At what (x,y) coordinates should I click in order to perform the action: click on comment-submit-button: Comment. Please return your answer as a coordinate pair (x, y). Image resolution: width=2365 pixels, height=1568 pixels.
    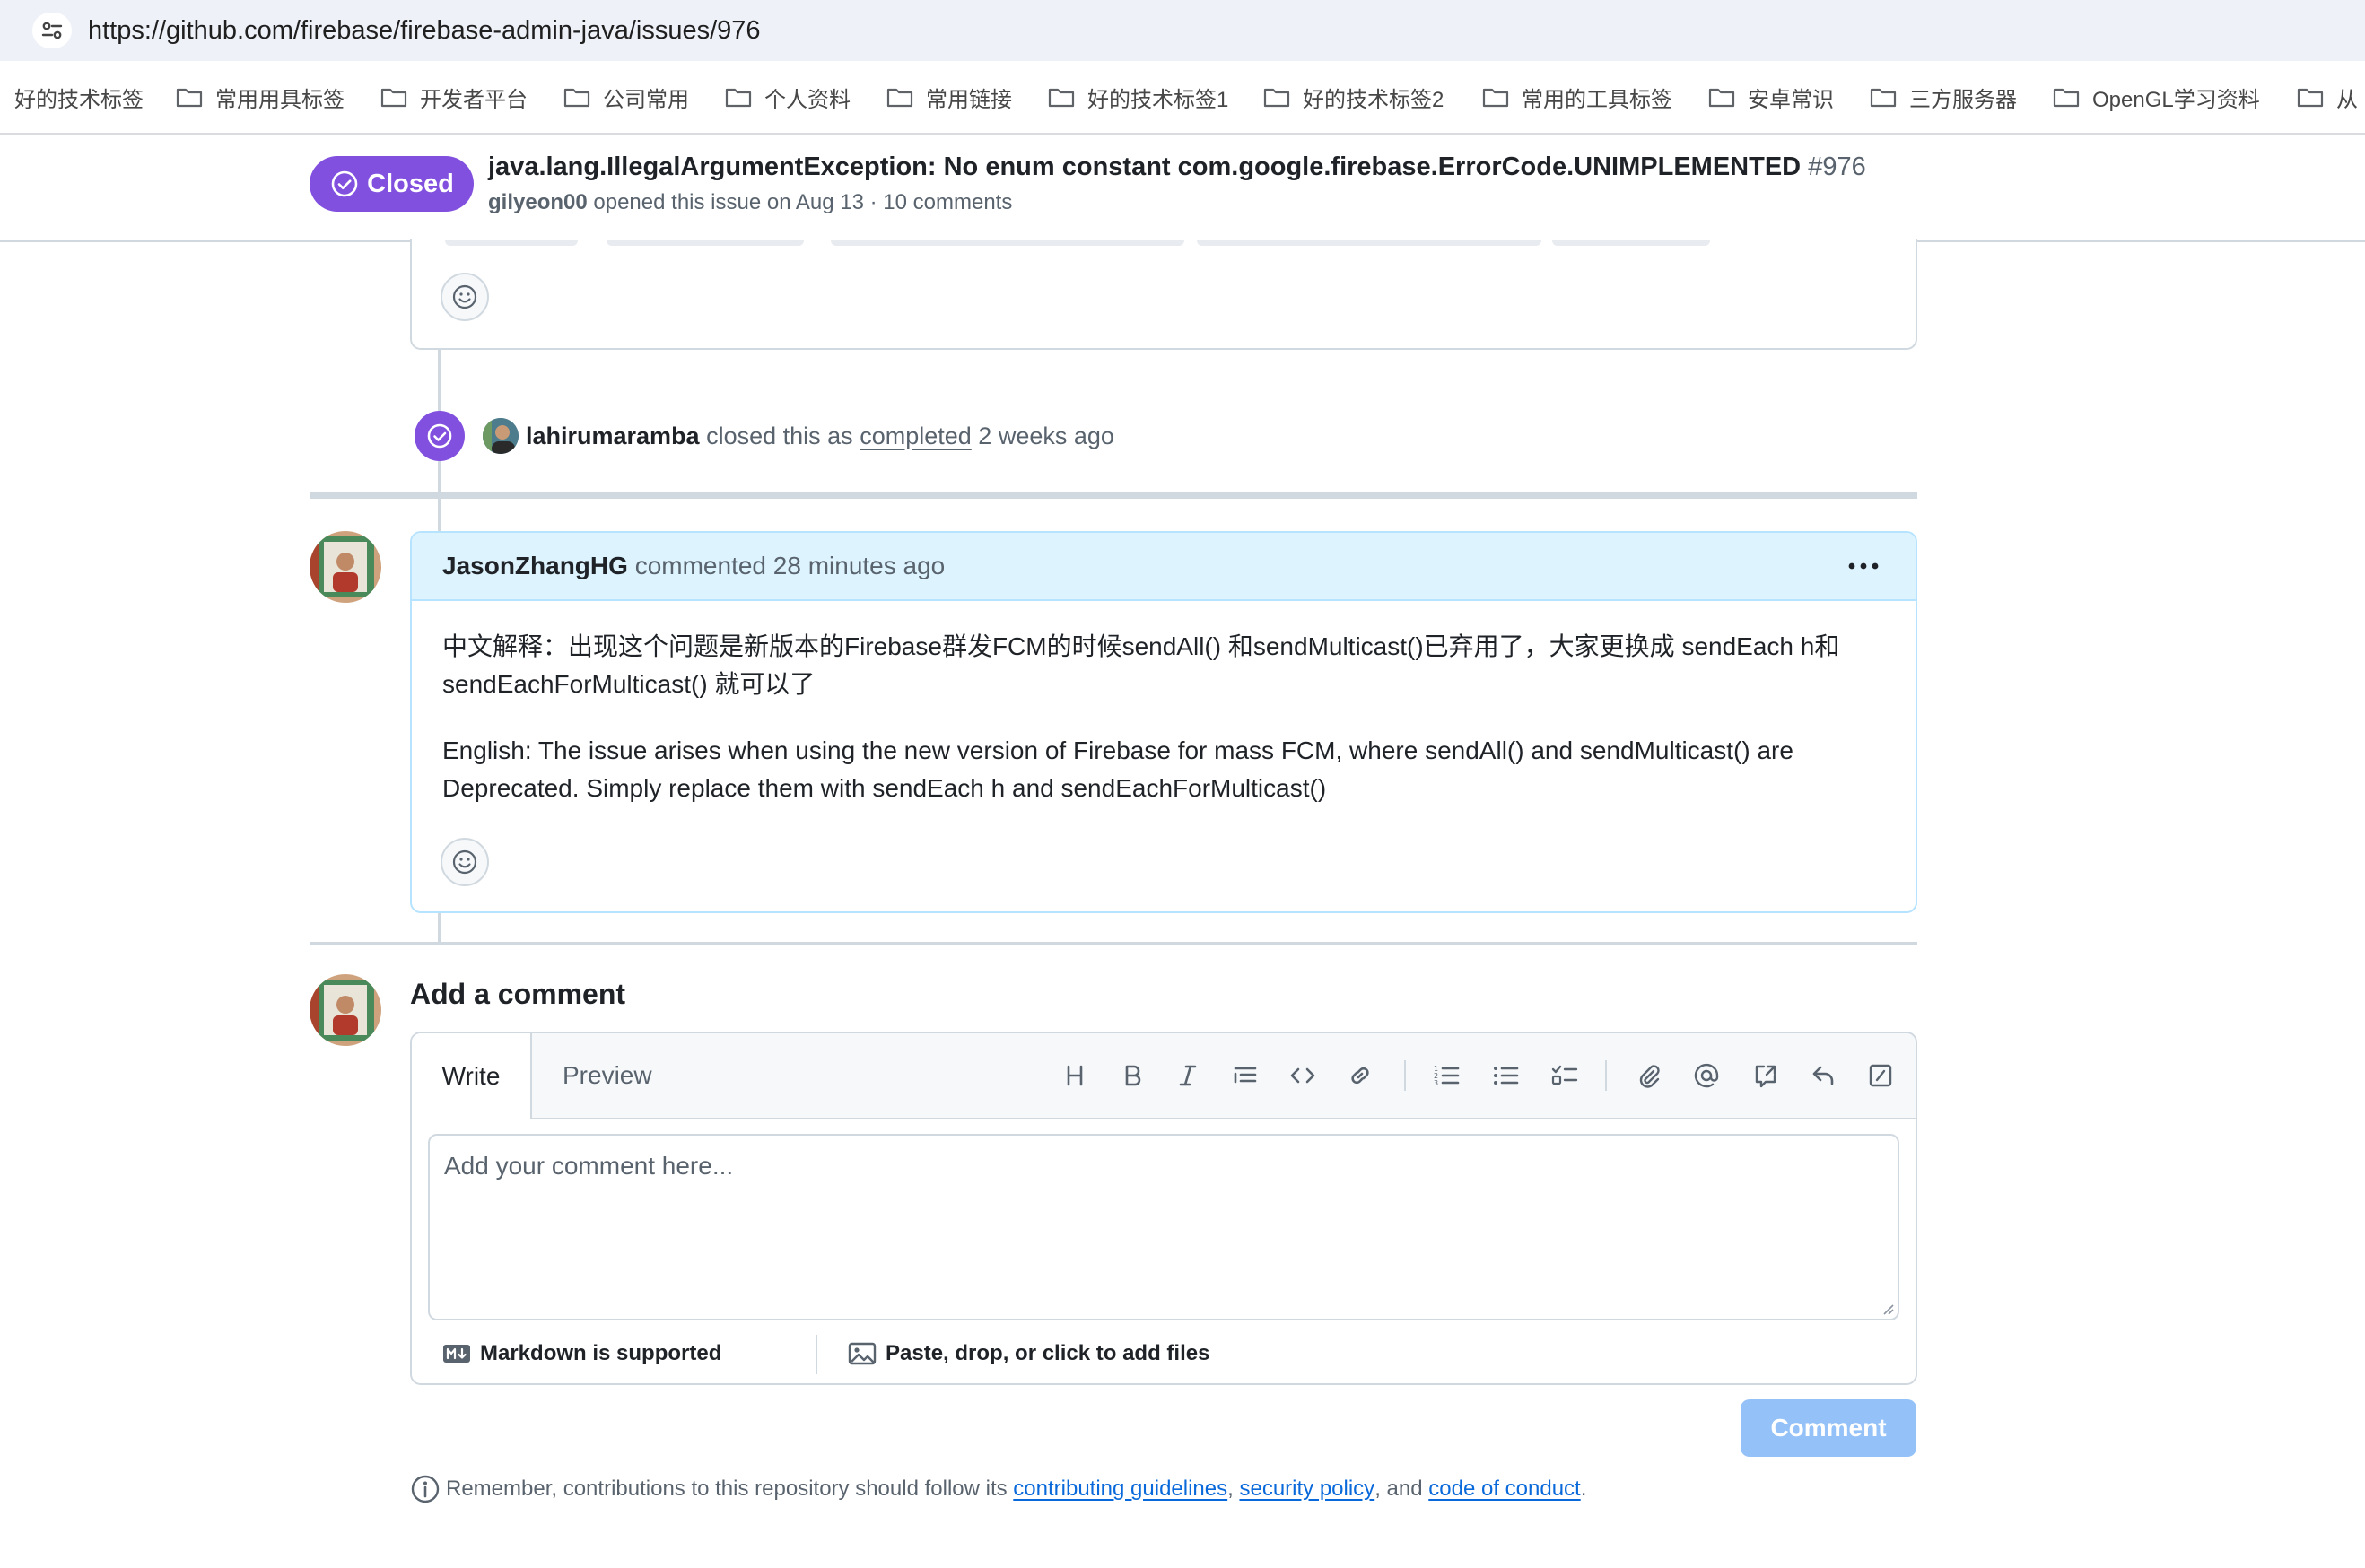
    Looking at the image, I should click on (1828, 1428).